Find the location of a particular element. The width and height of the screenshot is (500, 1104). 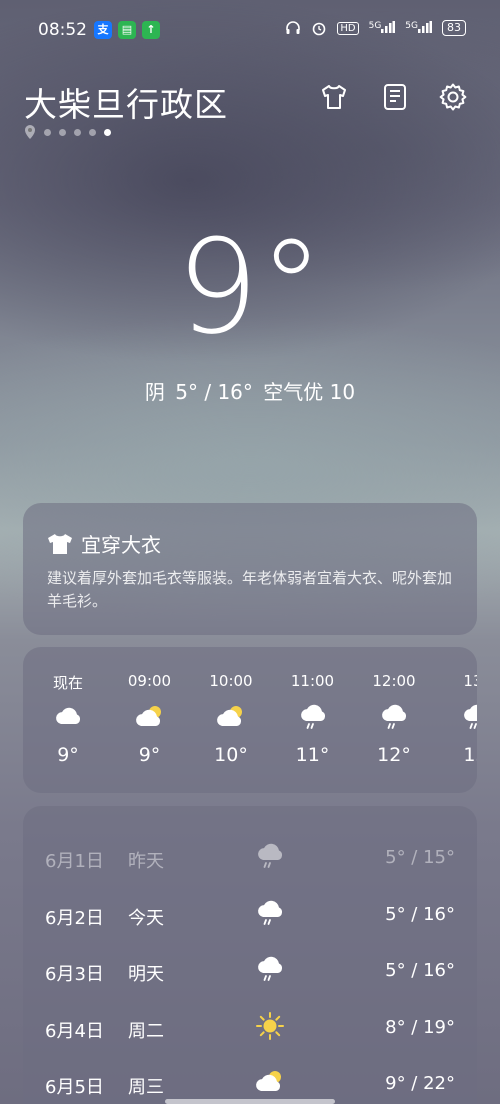

day-range: 8° / 19° is located at coordinates (420, 1027).